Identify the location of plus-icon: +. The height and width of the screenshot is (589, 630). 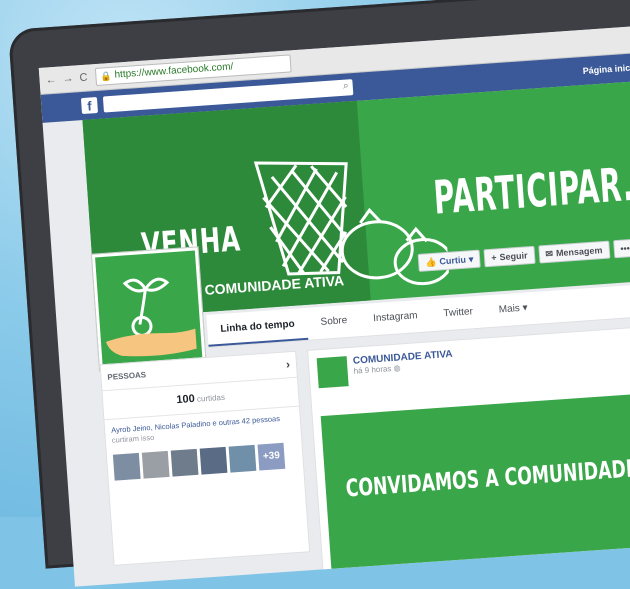
(493, 257).